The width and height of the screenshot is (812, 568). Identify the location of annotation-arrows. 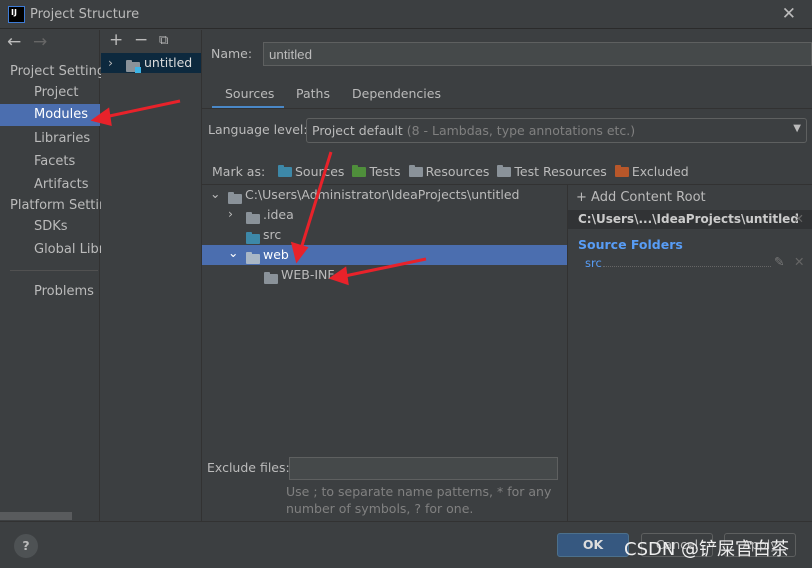
(258, 192).